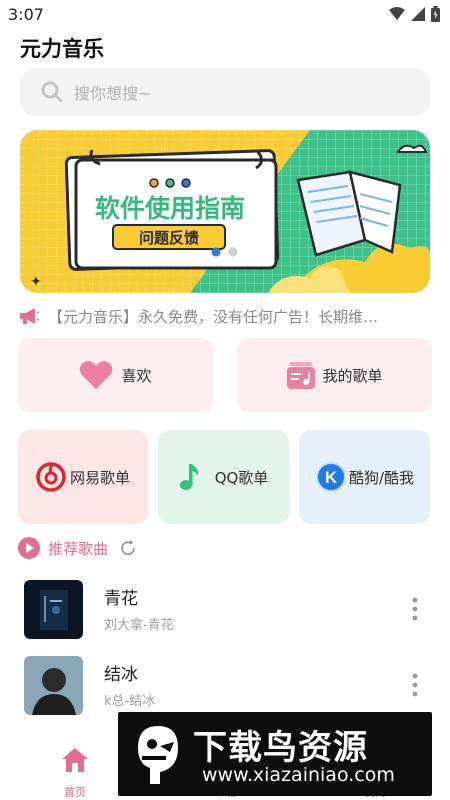  I want to click on netease-playlist-card: 网易歌单, so click(83, 477).